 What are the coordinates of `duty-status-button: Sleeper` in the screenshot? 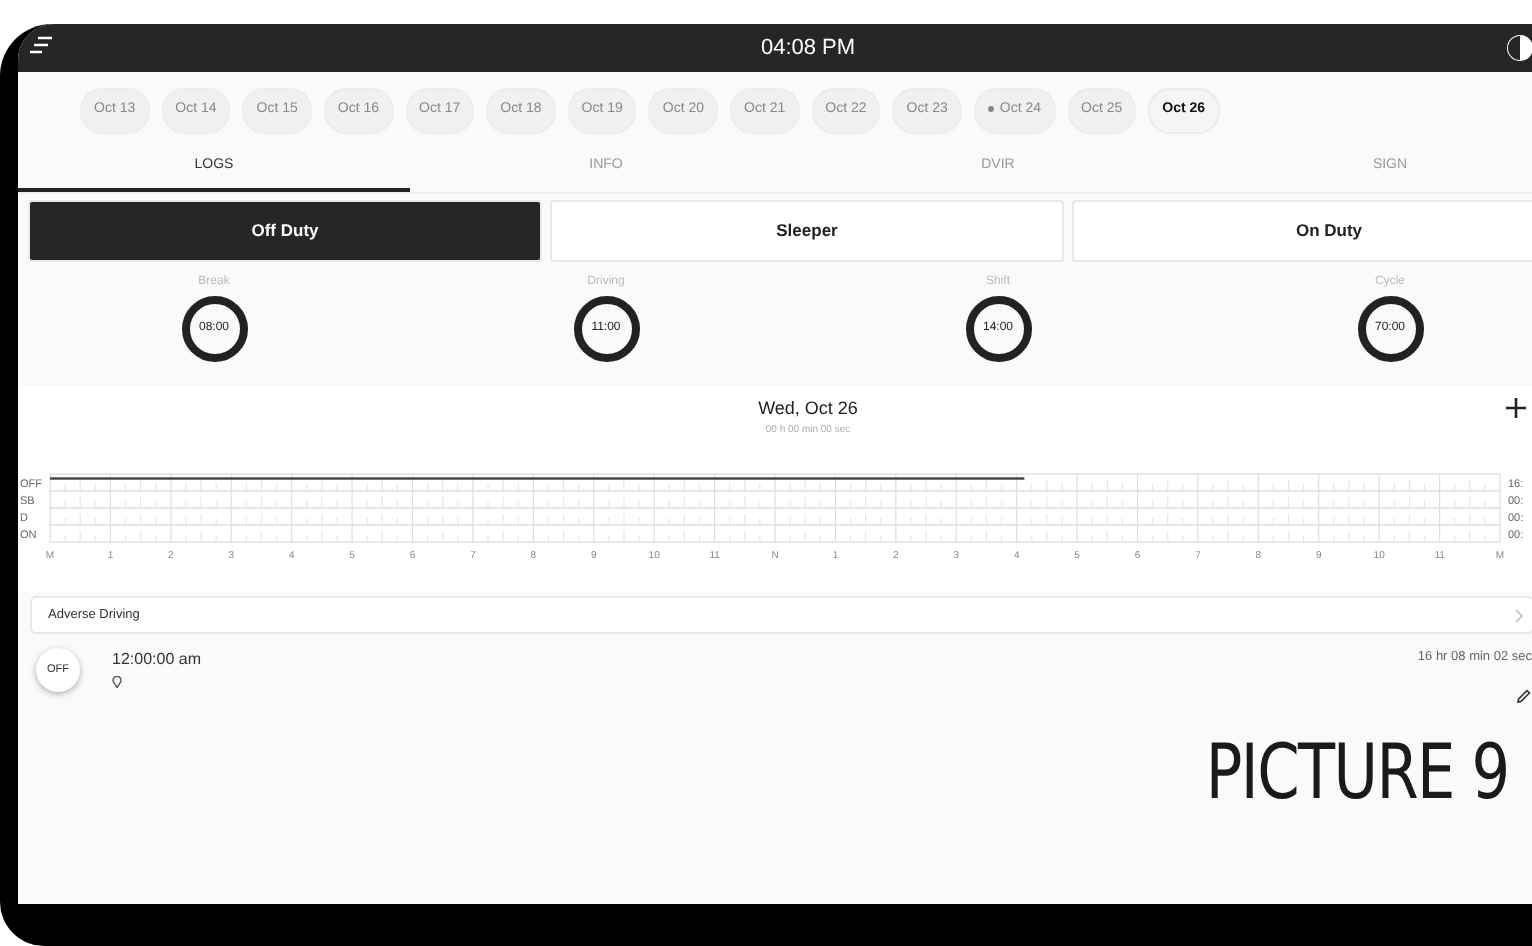 It's located at (807, 231).